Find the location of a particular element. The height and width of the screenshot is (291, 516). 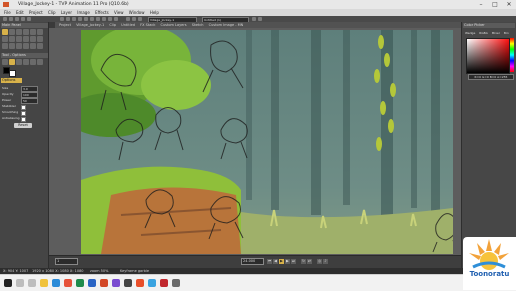

preset-ink-icon is located at coordinates (12, 62).